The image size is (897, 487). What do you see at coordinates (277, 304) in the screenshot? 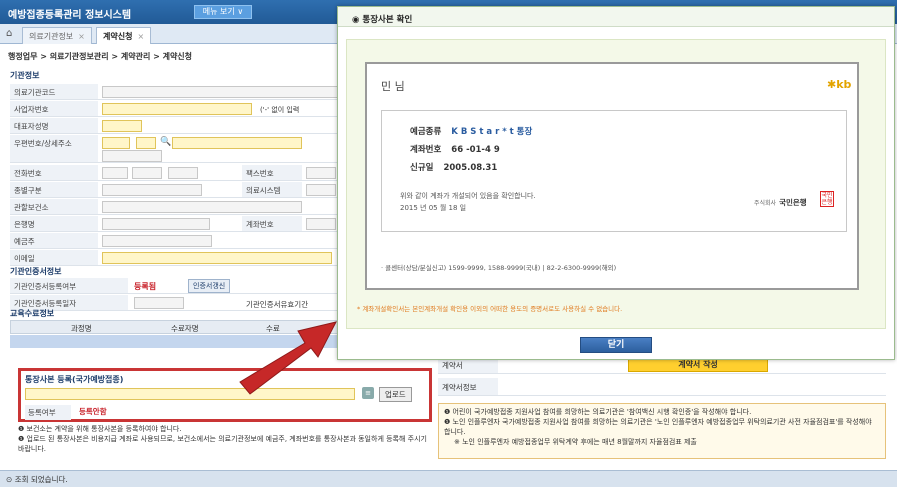
I see `cert-expire-label: 기관인증서유효기간` at bounding box center [277, 304].